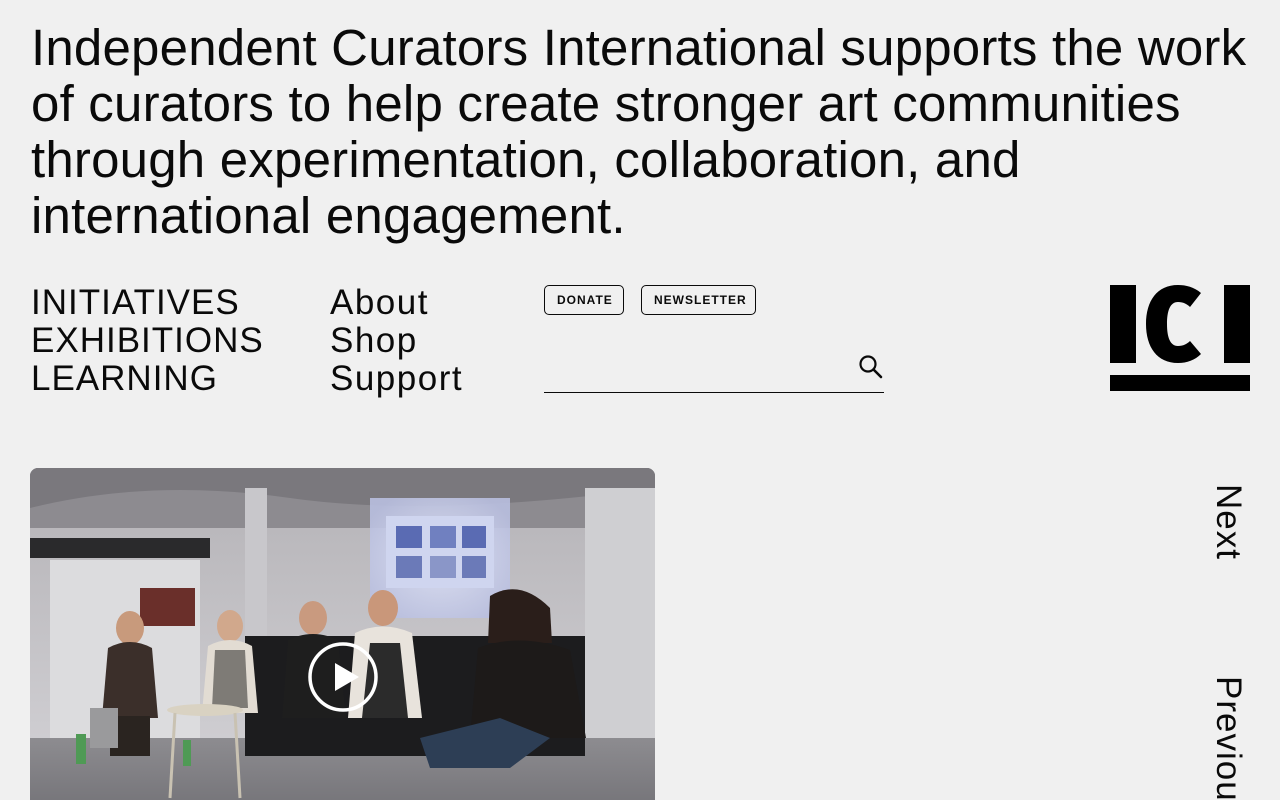 This screenshot has height=800, width=1280. I want to click on carousel-previous-link: Previous, so click(1228, 738).